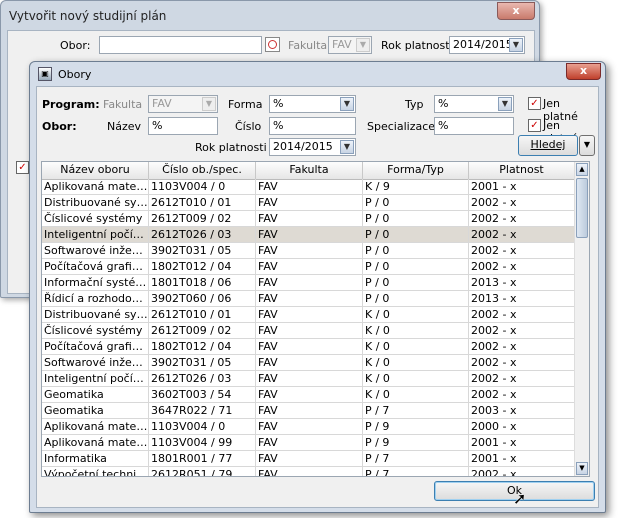 The height and width of the screenshot is (518, 620). I want to click on mouse-cursor-icon: ➚, so click(520, 498).